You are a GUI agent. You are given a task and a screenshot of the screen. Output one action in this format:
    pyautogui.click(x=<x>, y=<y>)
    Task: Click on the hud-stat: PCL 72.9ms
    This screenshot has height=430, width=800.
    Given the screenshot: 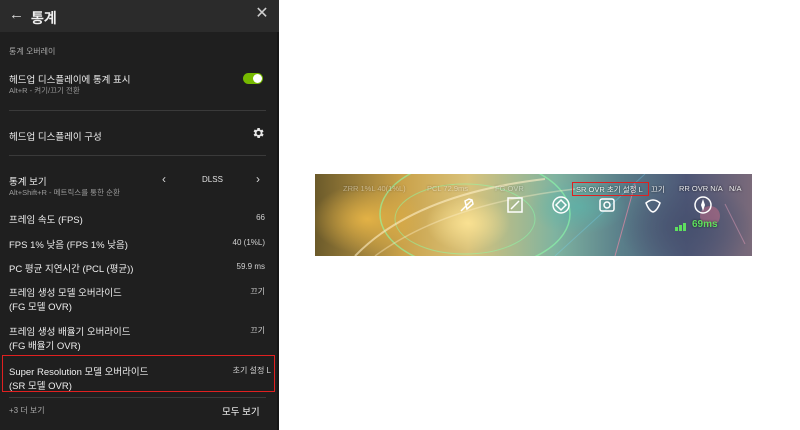 What is the action you would take?
    pyautogui.click(x=447, y=188)
    